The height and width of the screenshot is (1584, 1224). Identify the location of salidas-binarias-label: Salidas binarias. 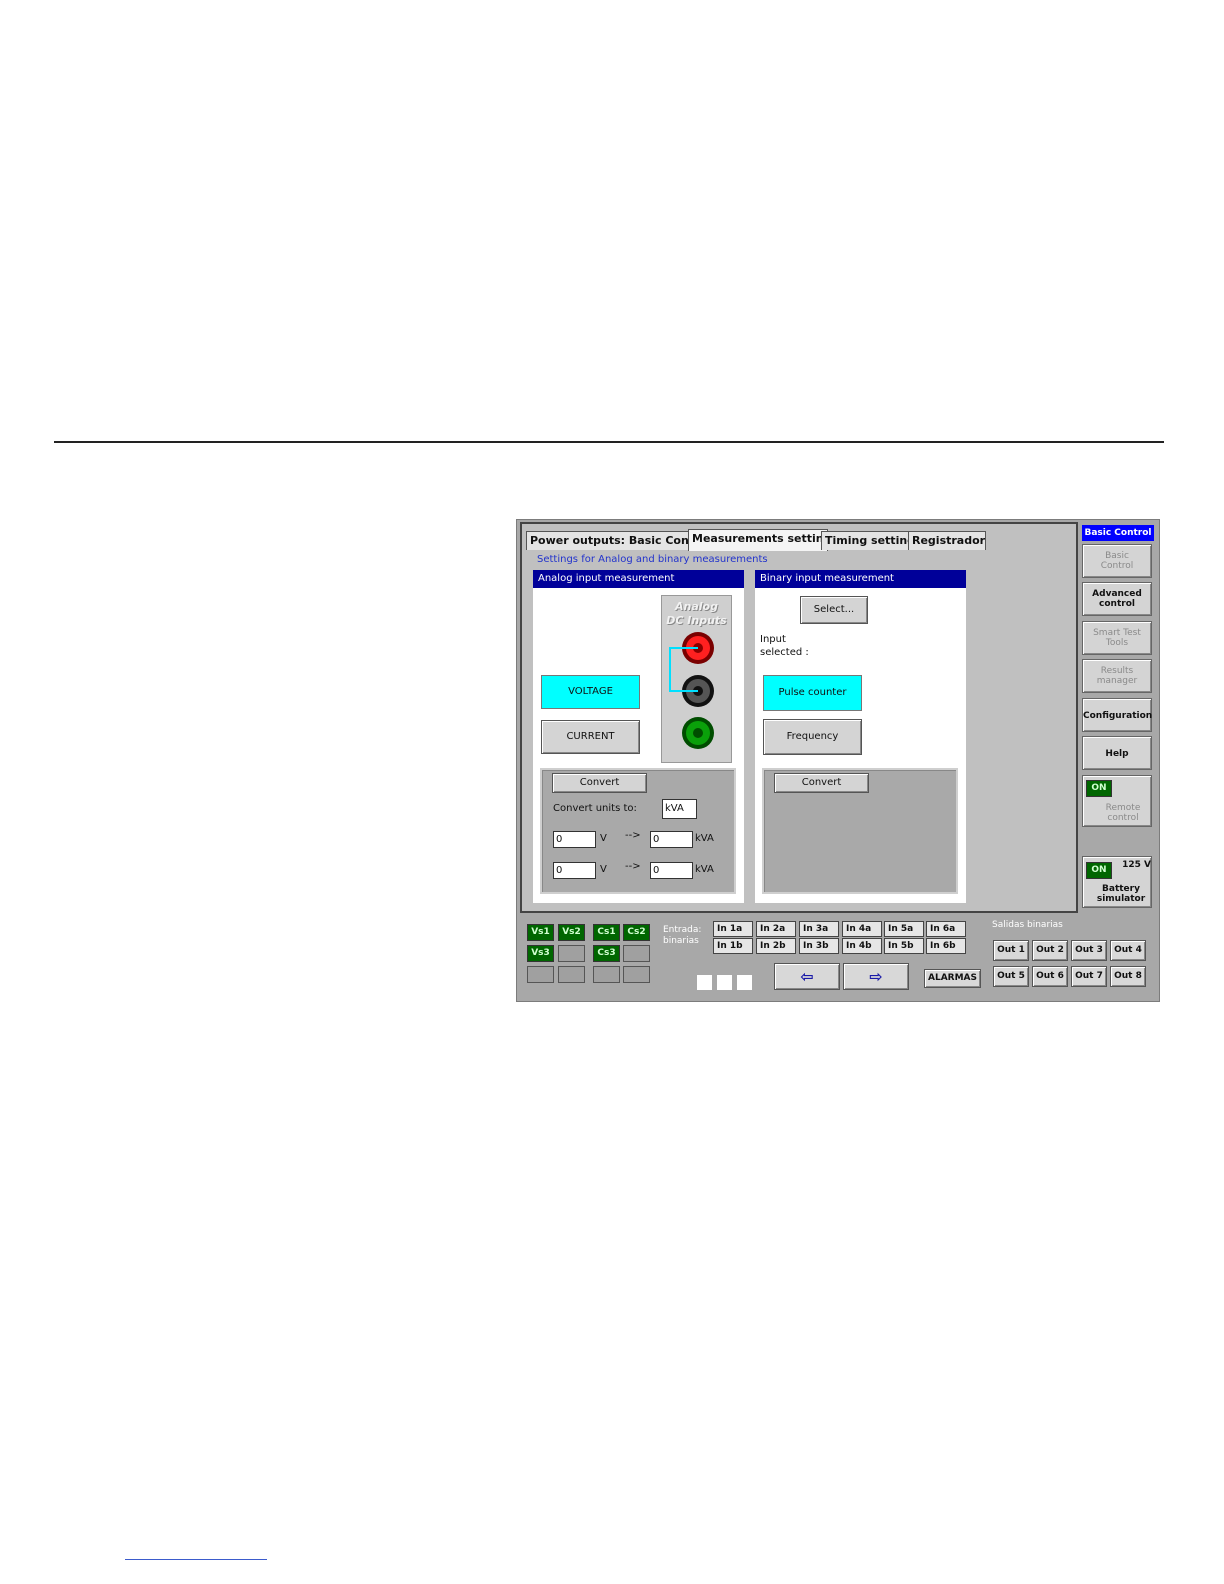
(1027, 925).